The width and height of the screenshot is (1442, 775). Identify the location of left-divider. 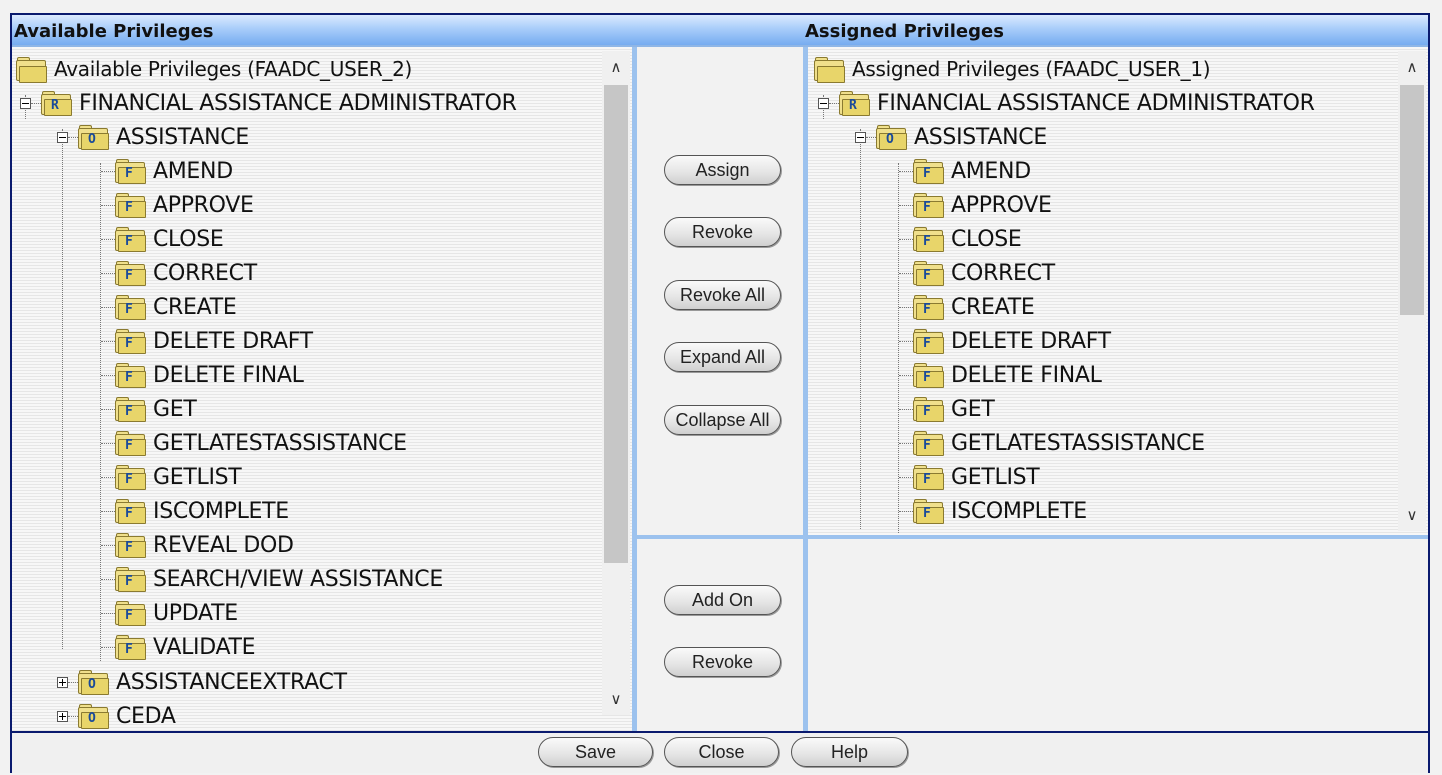
(634, 389).